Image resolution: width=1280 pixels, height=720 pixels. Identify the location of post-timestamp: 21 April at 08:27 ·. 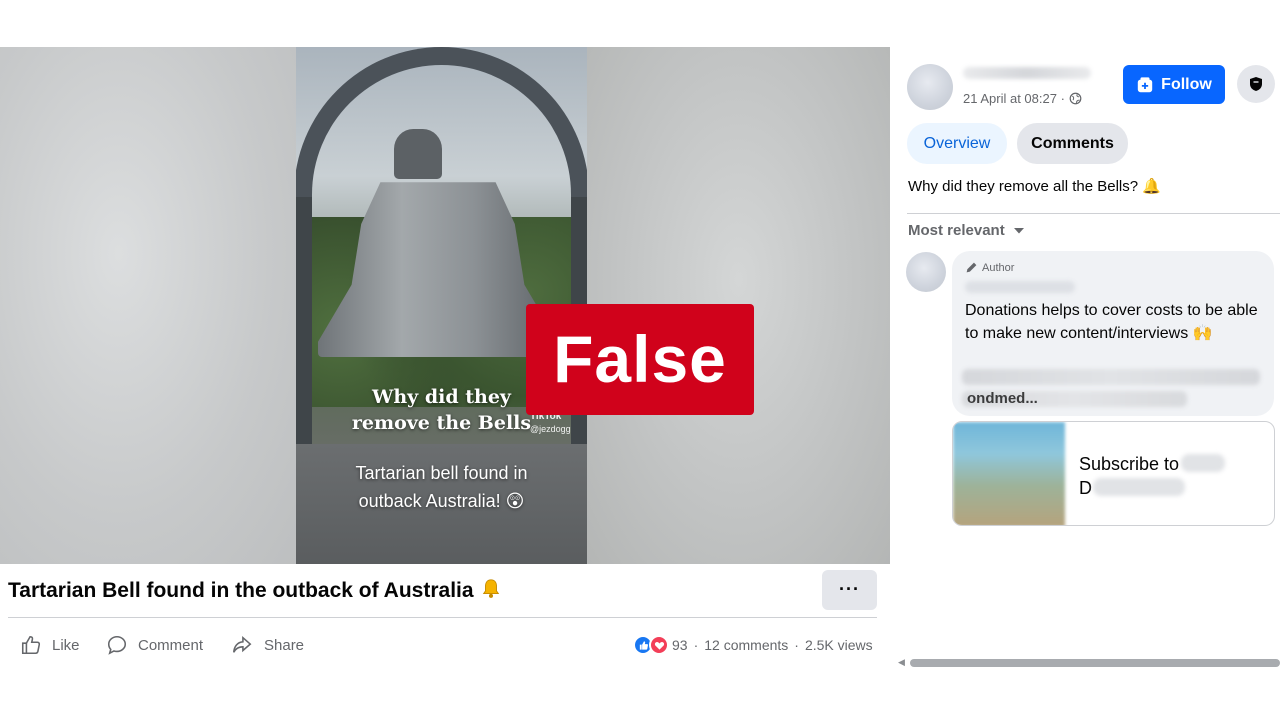
(1022, 98).